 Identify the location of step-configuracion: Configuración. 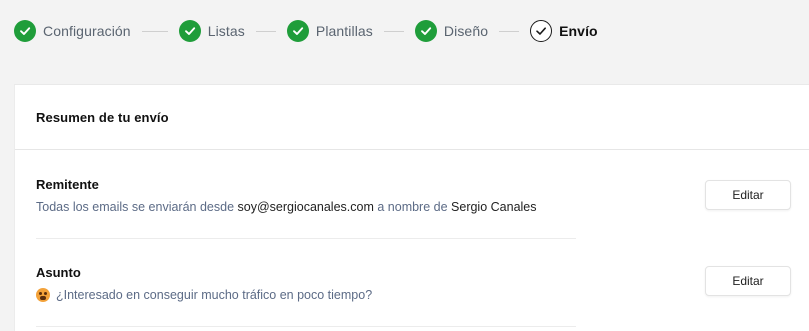
(72, 31).